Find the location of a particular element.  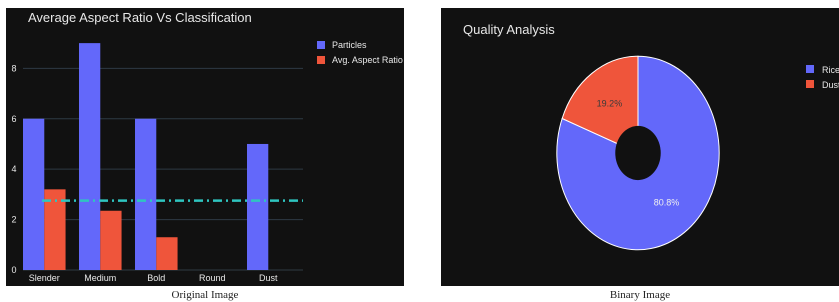

y-tick-label: 0 is located at coordinates (13, 270).